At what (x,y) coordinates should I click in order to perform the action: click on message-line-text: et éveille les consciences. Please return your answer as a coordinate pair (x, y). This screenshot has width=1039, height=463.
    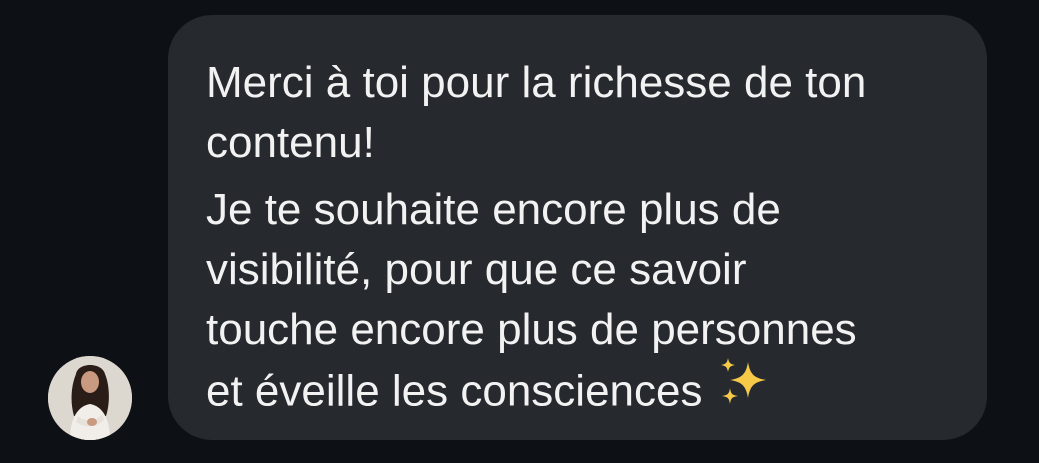
    Looking at the image, I should click on (454, 391).